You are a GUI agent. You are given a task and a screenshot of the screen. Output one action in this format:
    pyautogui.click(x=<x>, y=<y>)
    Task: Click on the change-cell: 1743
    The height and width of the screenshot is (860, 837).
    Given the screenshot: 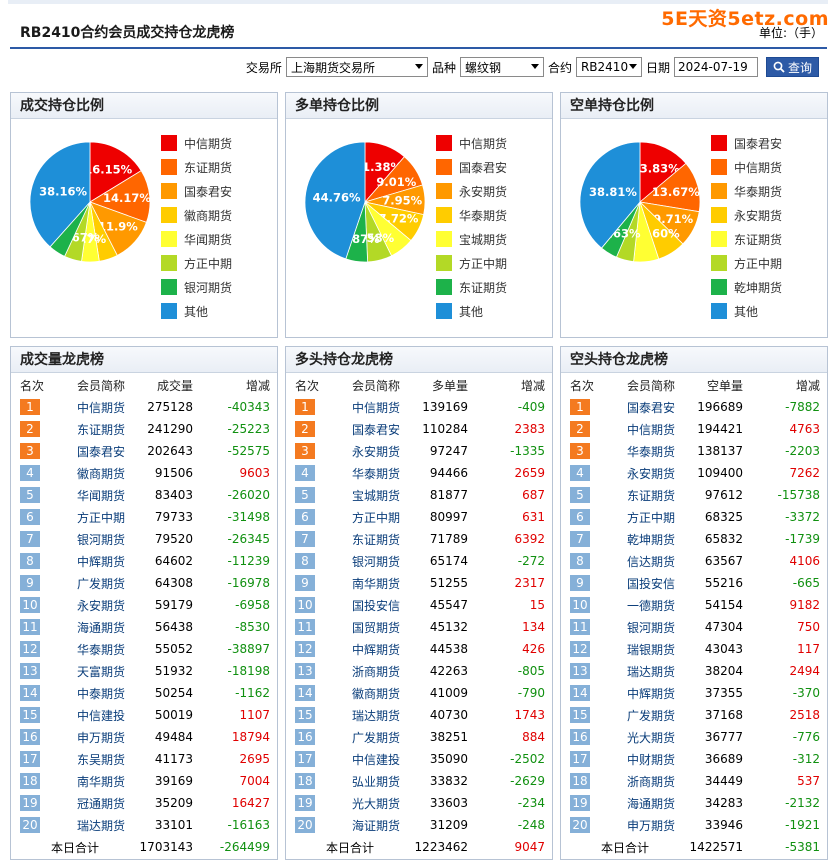 What is the action you would take?
    pyautogui.click(x=529, y=715)
    